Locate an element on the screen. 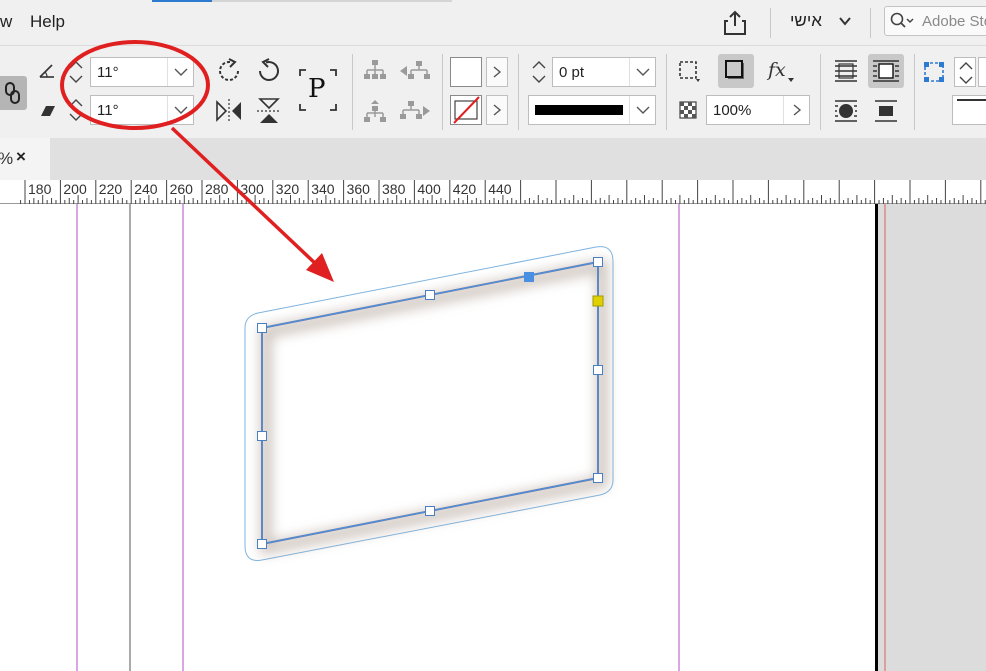 This screenshot has width=986, height=671. handle-bottom-left is located at coordinates (262, 544).